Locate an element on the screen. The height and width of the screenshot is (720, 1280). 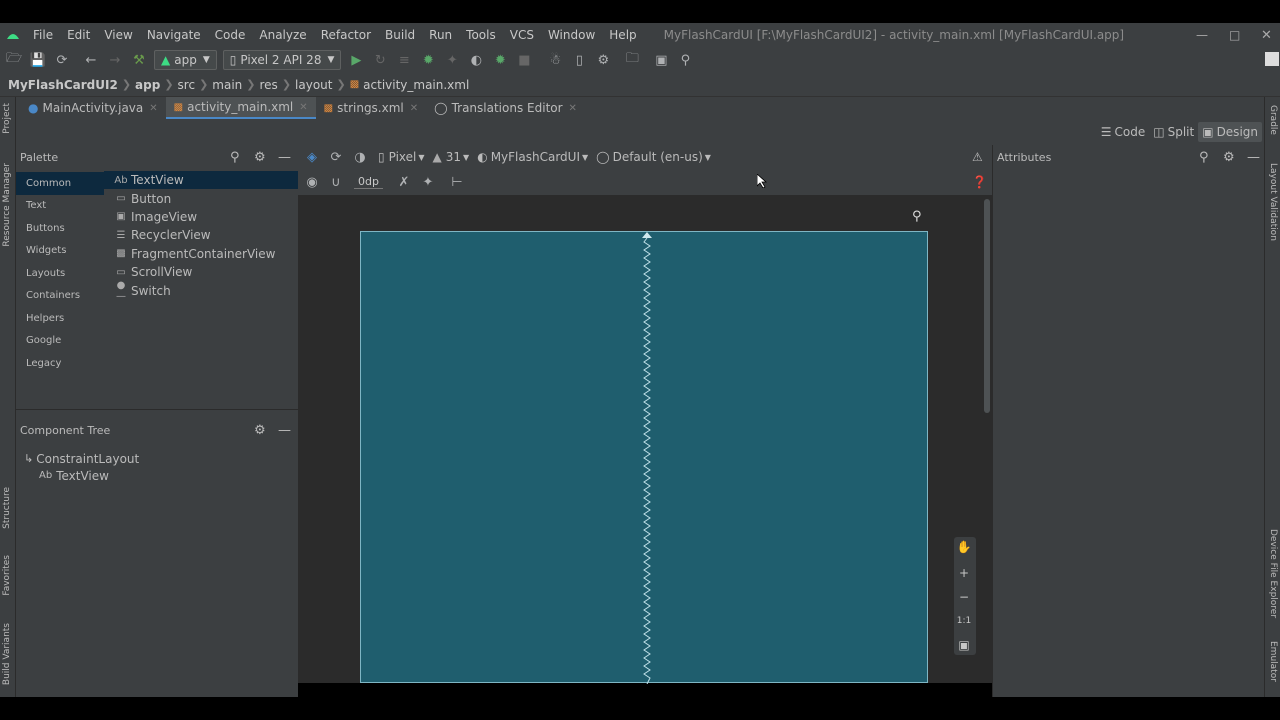
project-tool-tab: Project is located at coordinates (7, 118).